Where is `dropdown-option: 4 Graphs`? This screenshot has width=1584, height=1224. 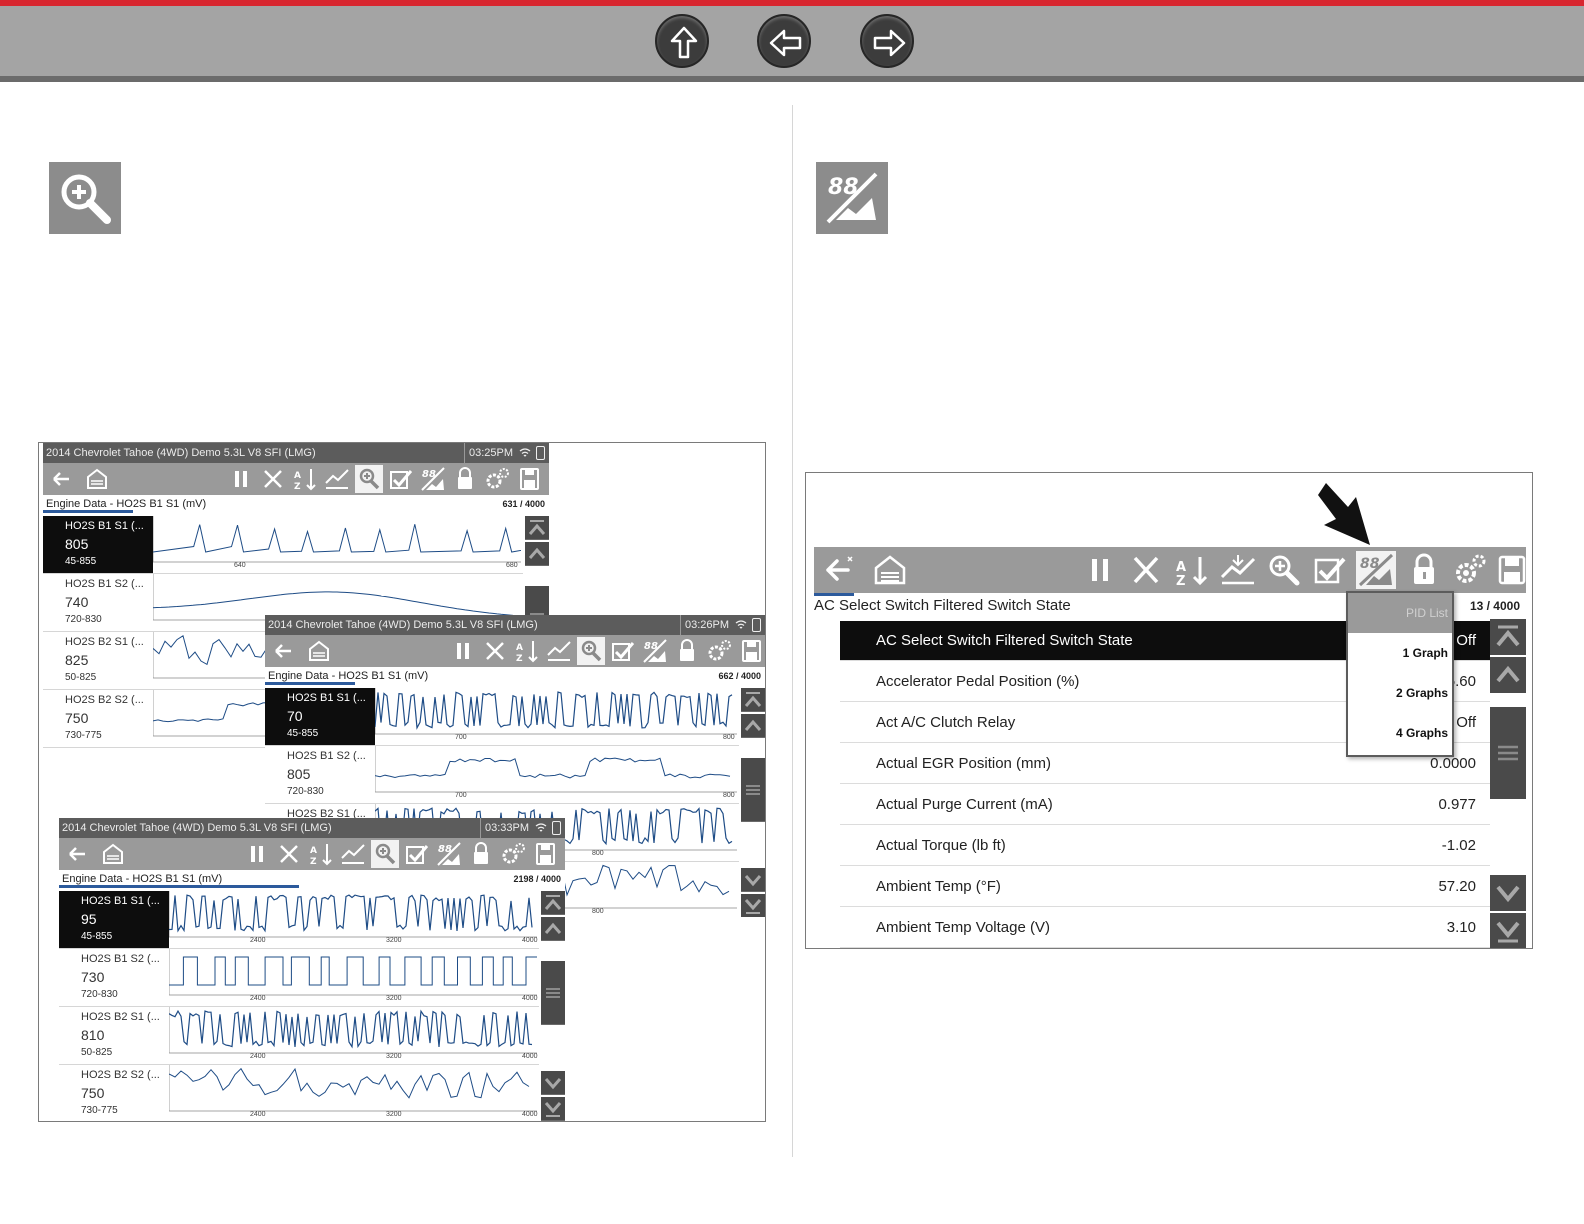 dropdown-option: 4 Graphs is located at coordinates (1400, 733).